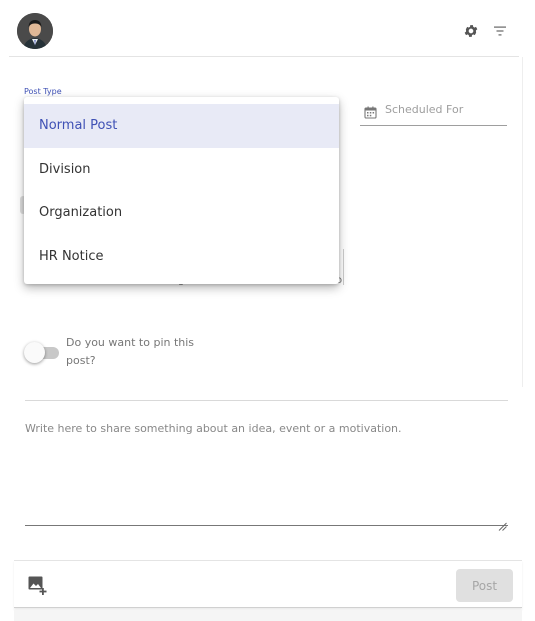  What do you see at coordinates (266, 400) in the screenshot?
I see `section-divider` at bounding box center [266, 400].